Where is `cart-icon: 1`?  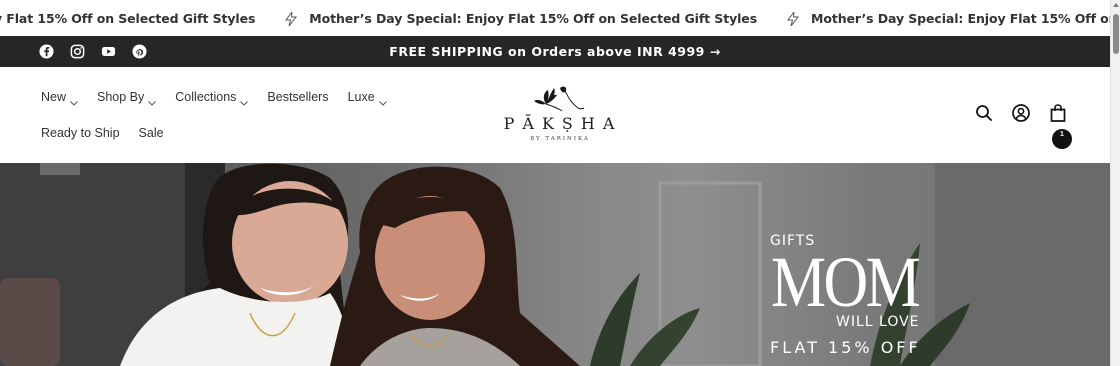
cart-icon: 1 is located at coordinates (1060, 126).